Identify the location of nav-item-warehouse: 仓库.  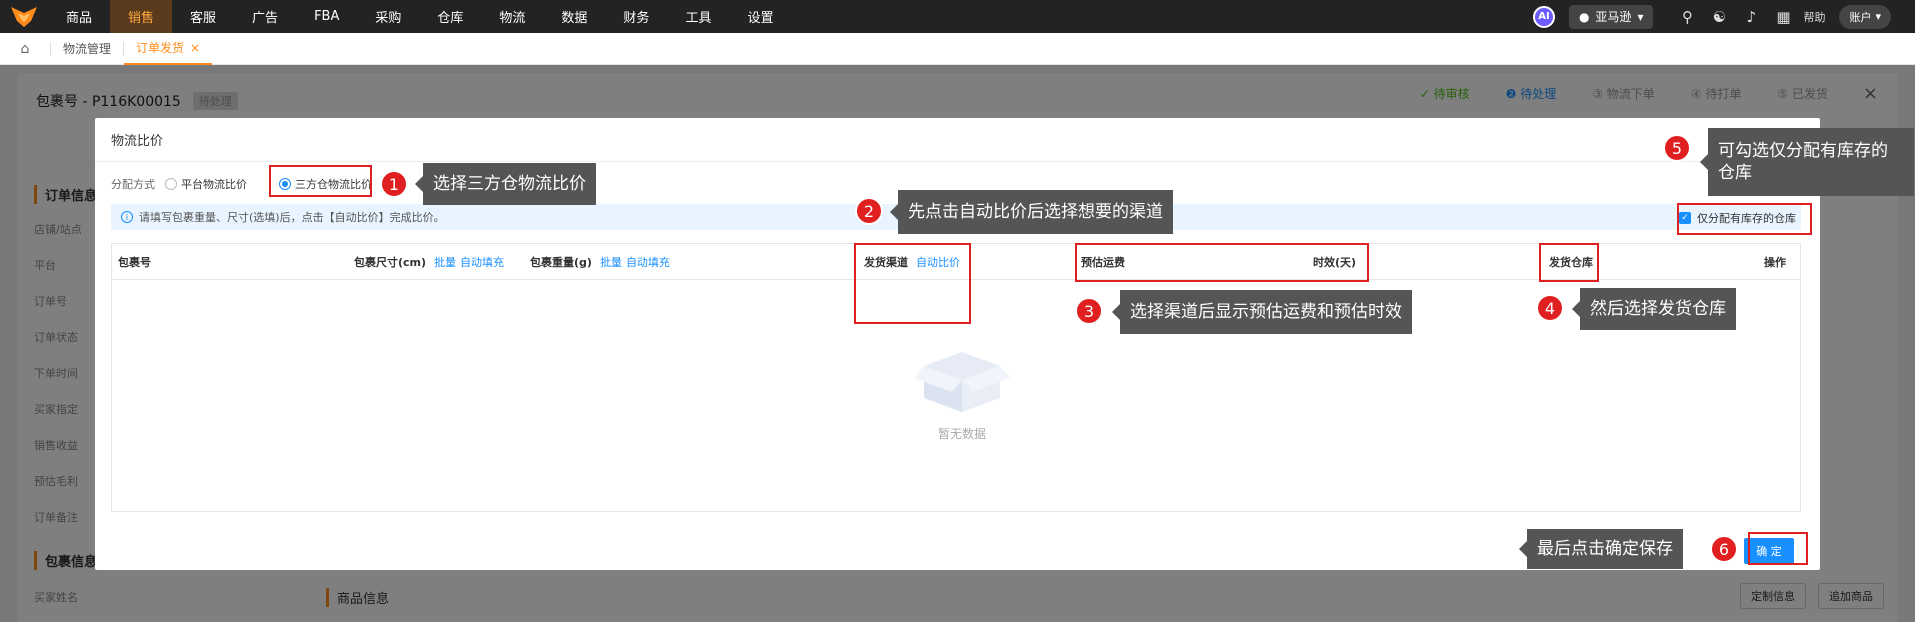
(450, 16).